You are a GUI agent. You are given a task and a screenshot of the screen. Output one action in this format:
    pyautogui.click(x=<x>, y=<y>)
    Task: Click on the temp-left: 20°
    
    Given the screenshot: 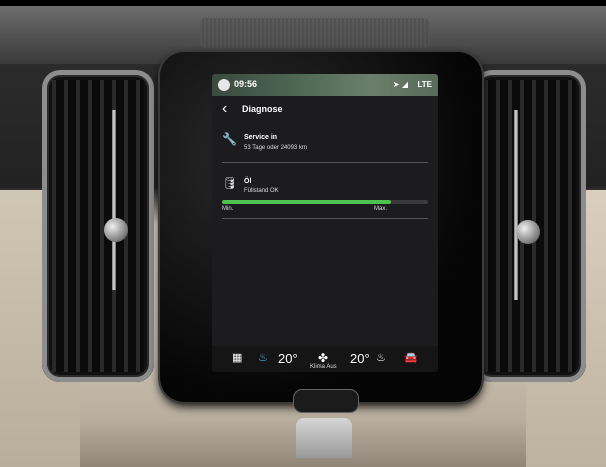 What is the action you would take?
    pyautogui.click(x=288, y=358)
    